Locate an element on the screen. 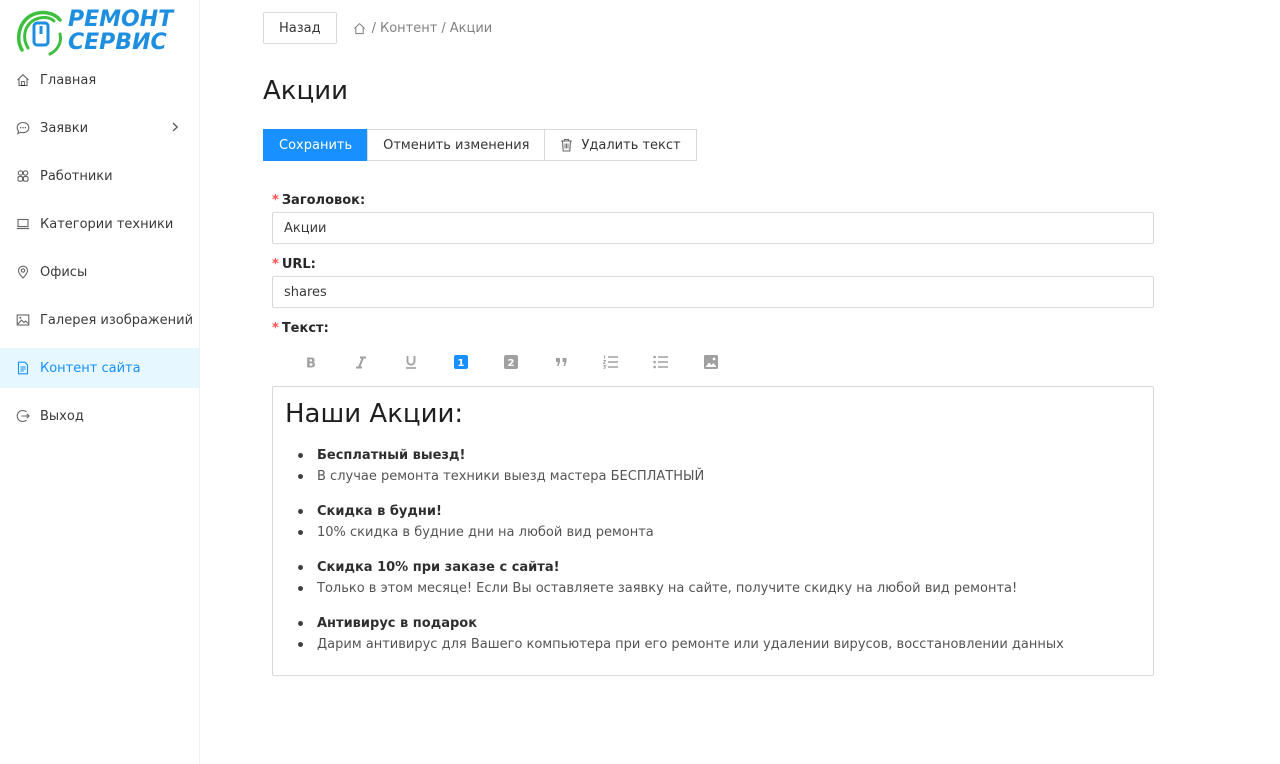 The image size is (1280, 764). promo-title: Скидка в будни! is located at coordinates (719, 511).